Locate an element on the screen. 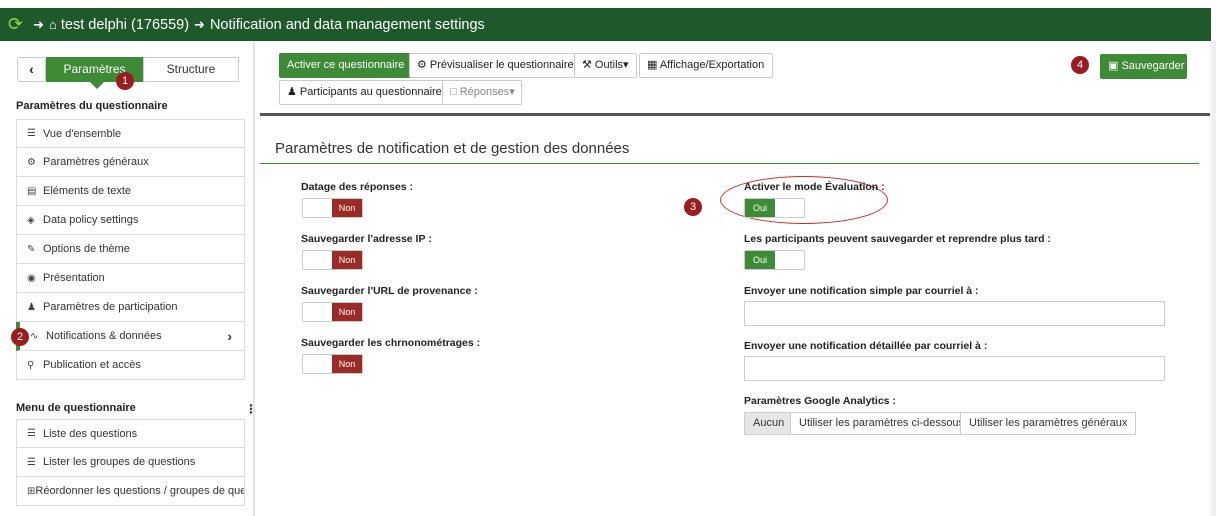 Image resolution: width=1216 pixels, height=516 pixels. ga-option-global: Utiliser les paramètres généraux is located at coordinates (1048, 423).